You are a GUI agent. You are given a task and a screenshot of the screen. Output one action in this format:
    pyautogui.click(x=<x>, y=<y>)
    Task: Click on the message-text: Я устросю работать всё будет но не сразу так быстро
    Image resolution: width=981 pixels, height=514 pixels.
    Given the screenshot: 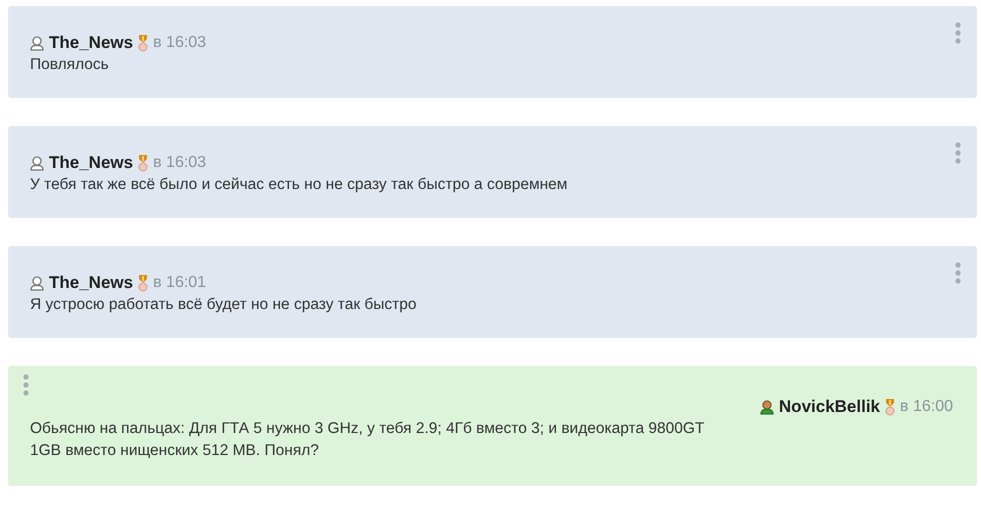 What is the action you would take?
    pyautogui.click(x=224, y=305)
    